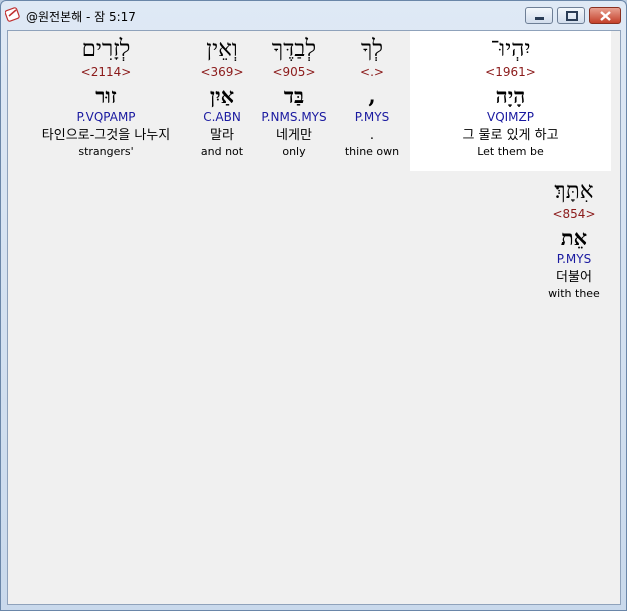  I want to click on hebrew-root: זוּר, so click(106, 95).